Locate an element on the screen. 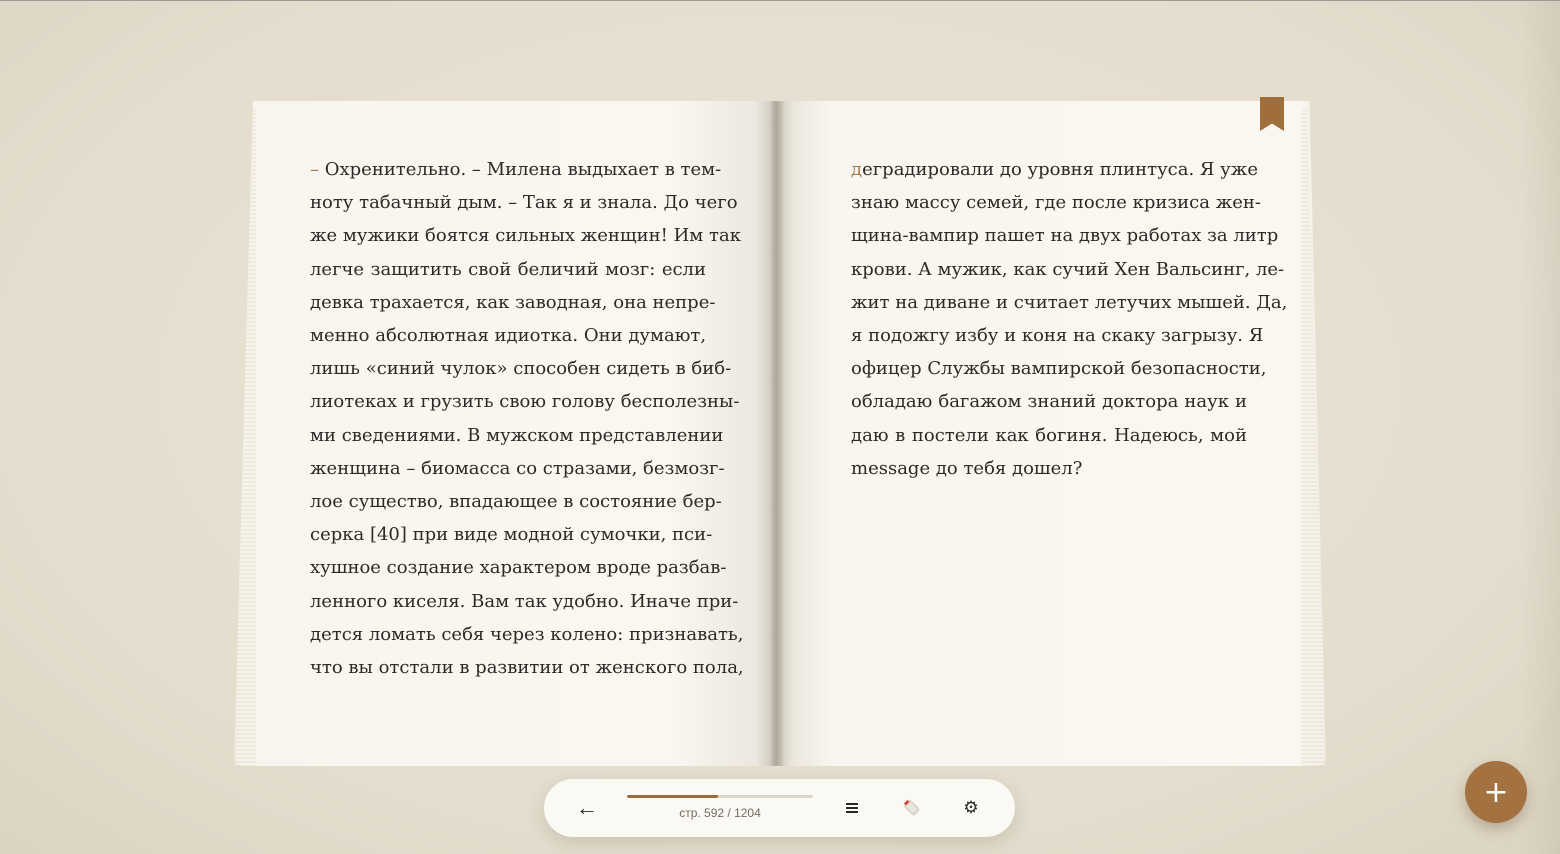 This screenshot has width=1560, height=854. left-page-line: – Охренительно. – Милена выдыхает в тем- is located at coordinates (515, 169).